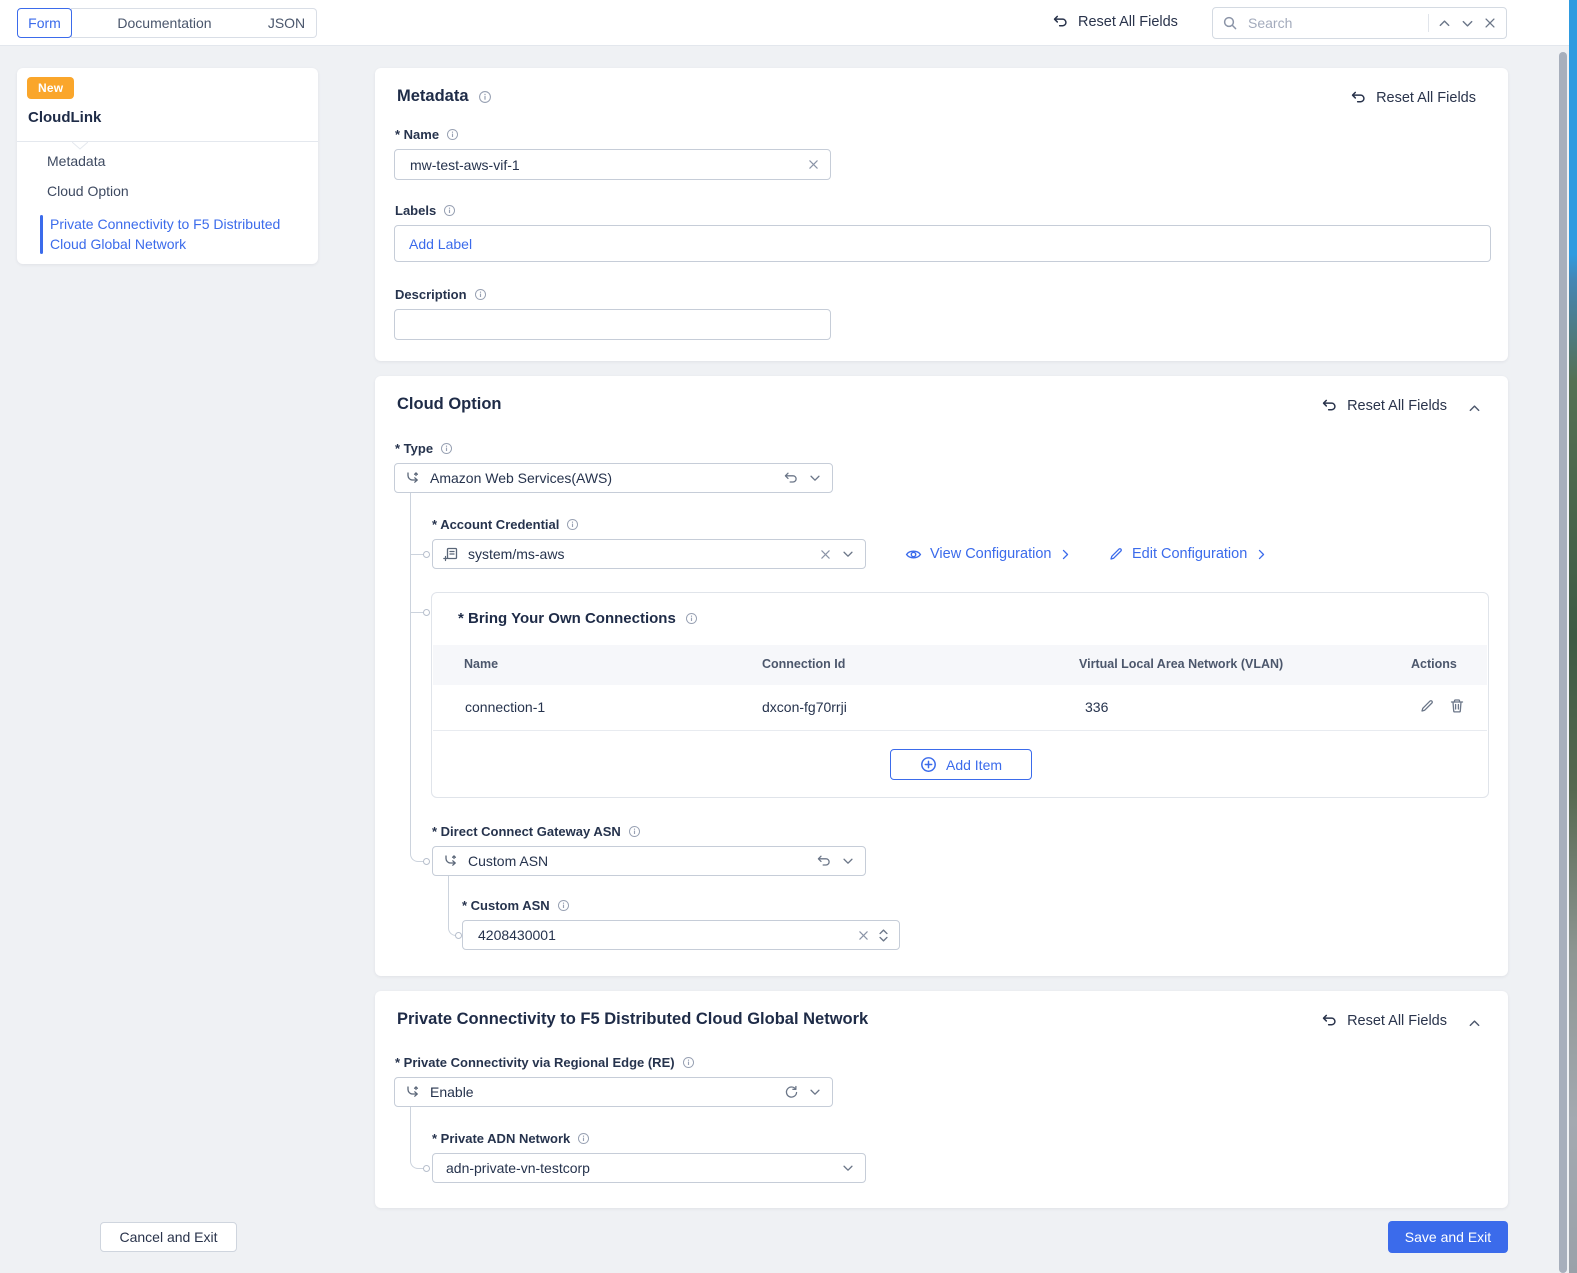 Image resolution: width=1577 pixels, height=1273 pixels. I want to click on custom-asn-field-label: * Custom ASN, so click(506, 905).